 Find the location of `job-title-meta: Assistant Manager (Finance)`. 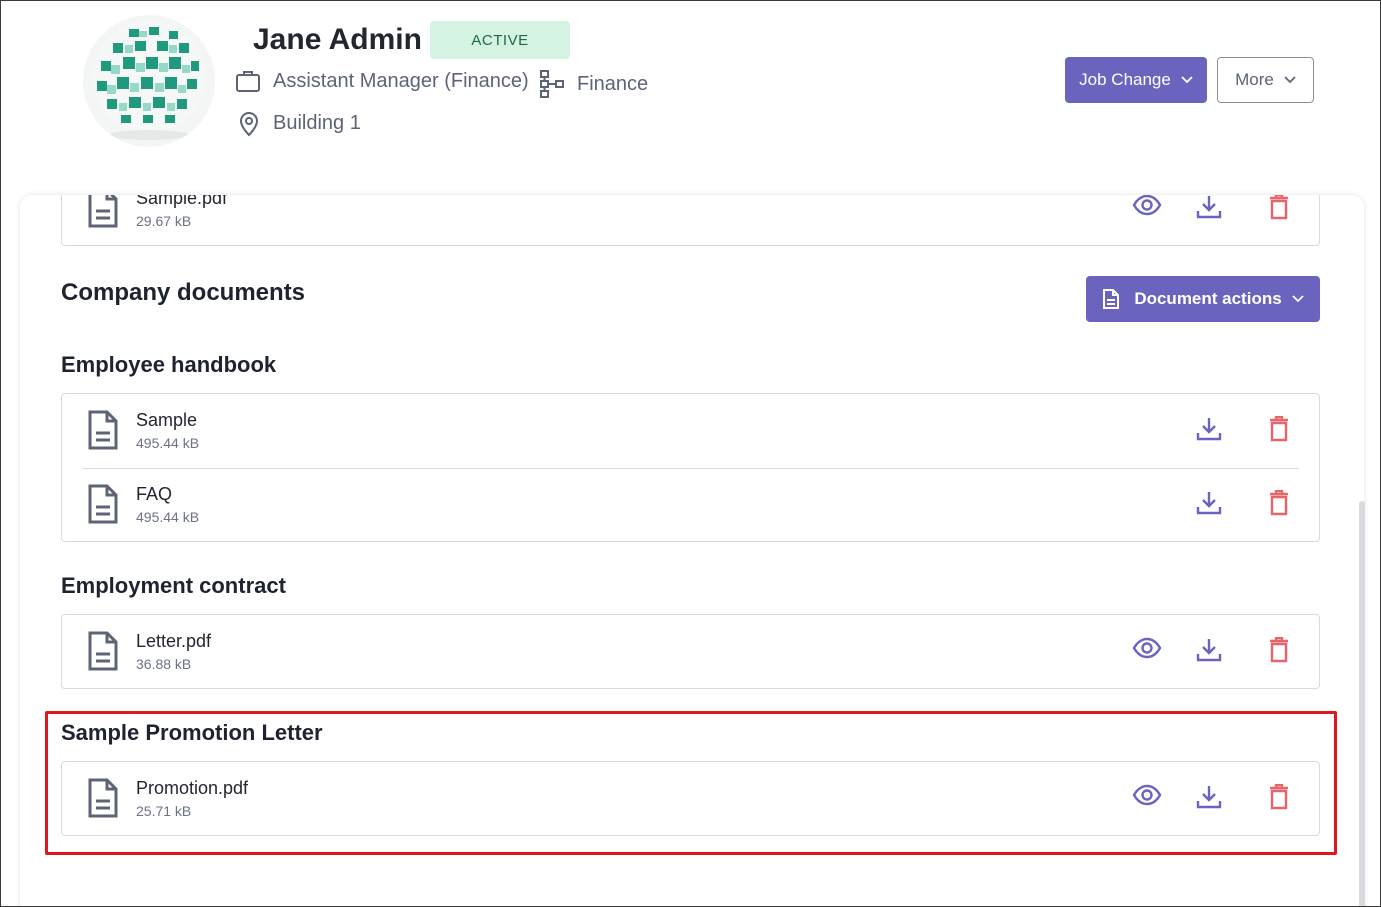

job-title-meta: Assistant Manager (Finance) is located at coordinates (382, 81).